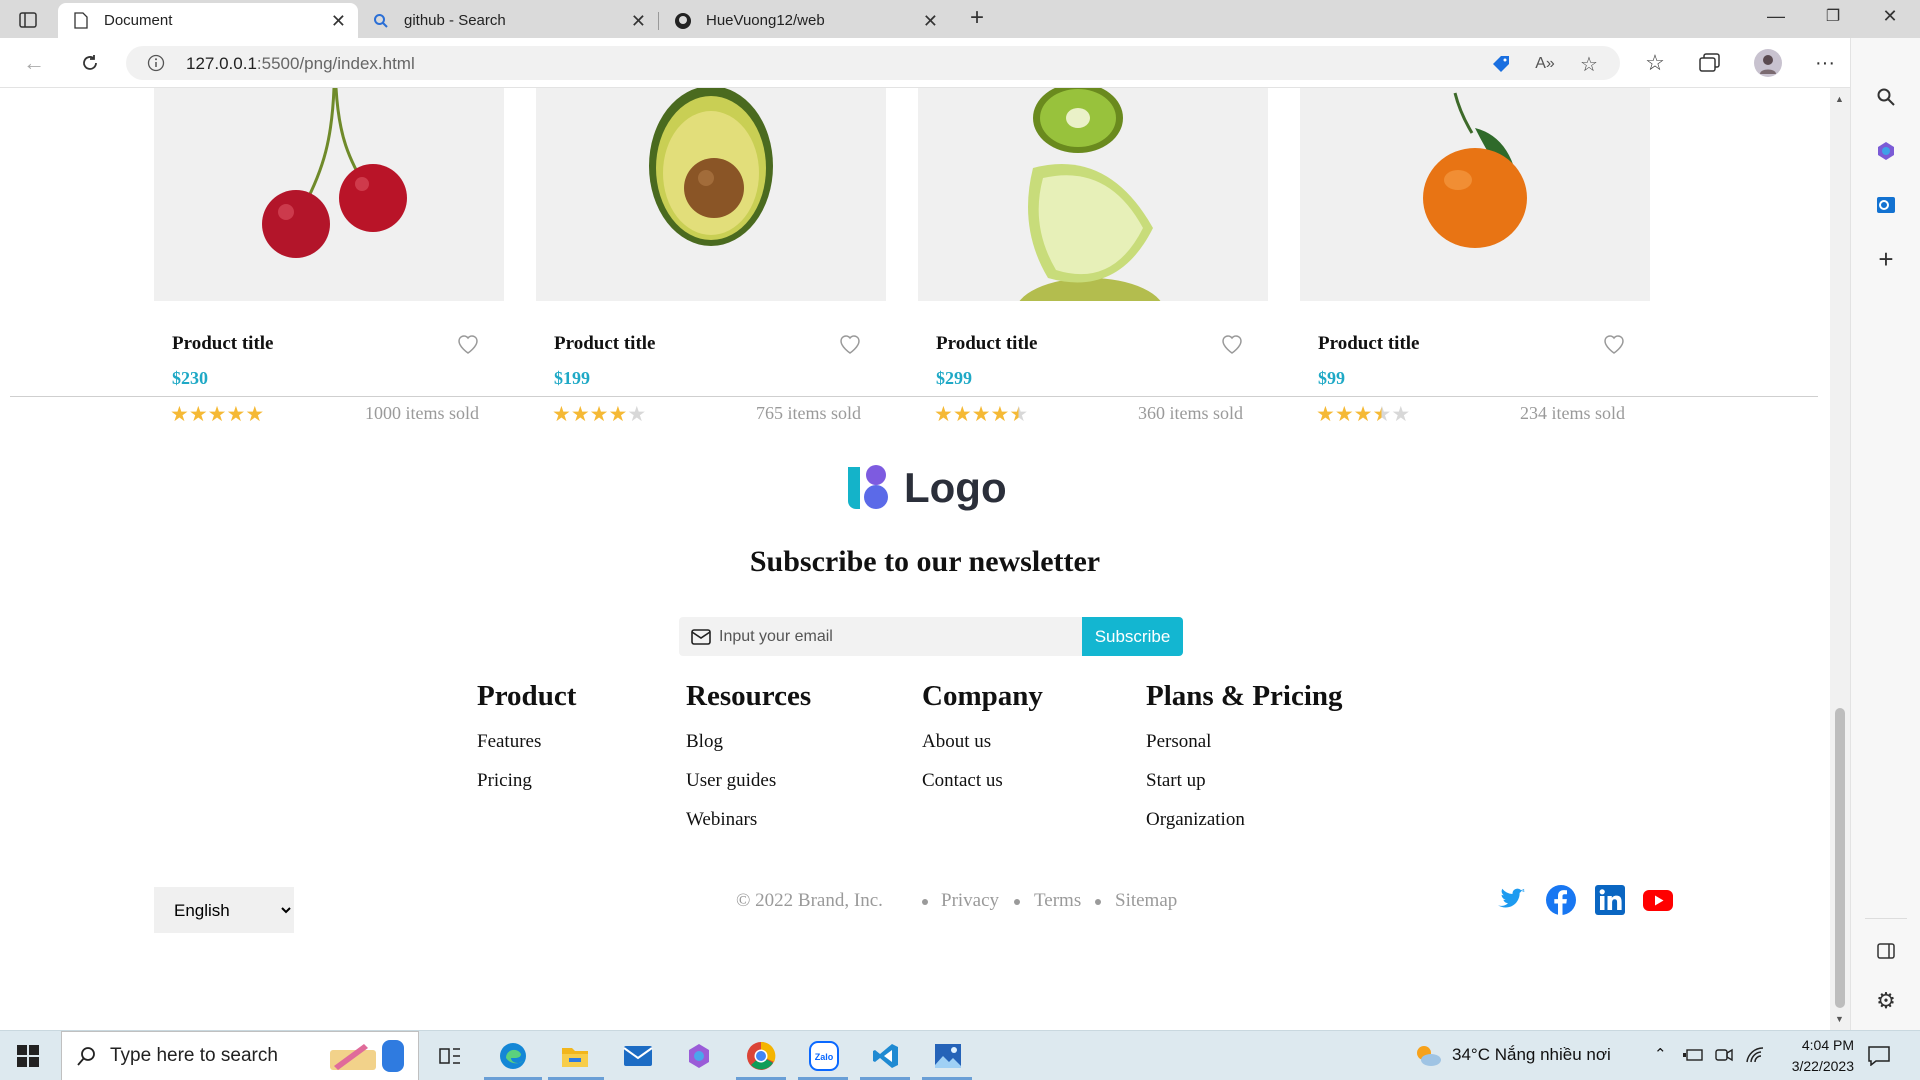 Image resolution: width=1920 pixels, height=1080 pixels. I want to click on tab-actions-icon, so click(28, 20).